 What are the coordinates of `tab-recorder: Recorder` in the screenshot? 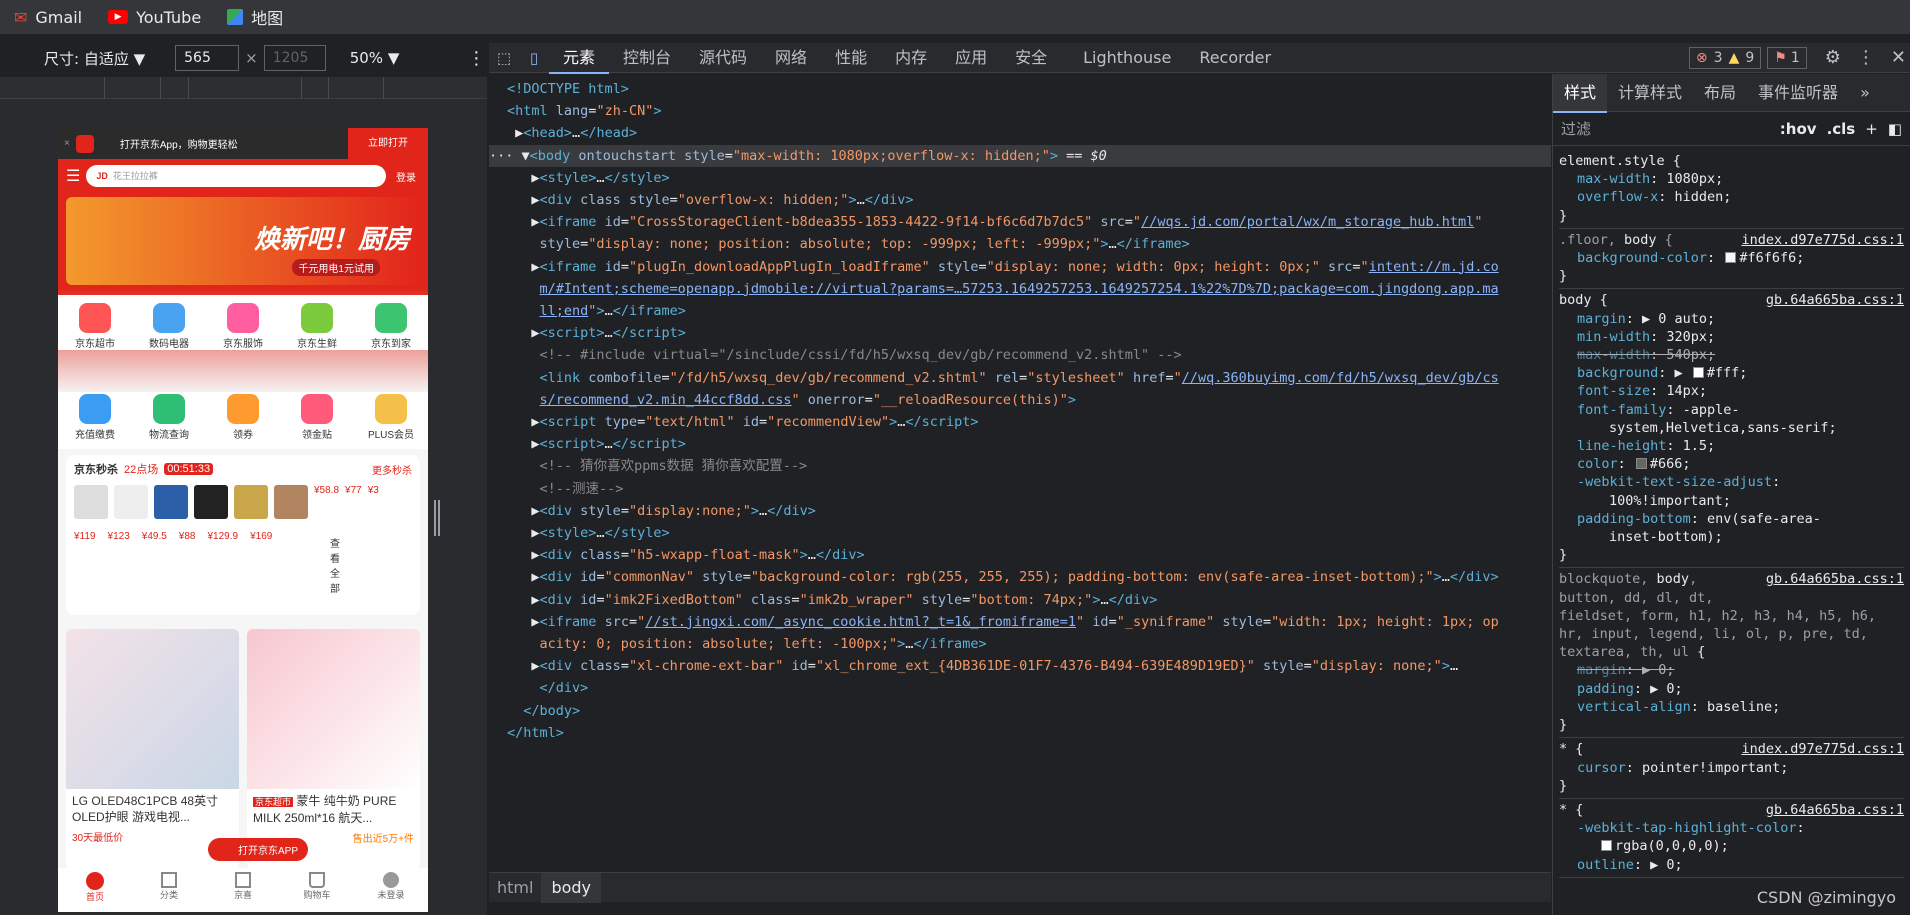 It's located at (1235, 58).